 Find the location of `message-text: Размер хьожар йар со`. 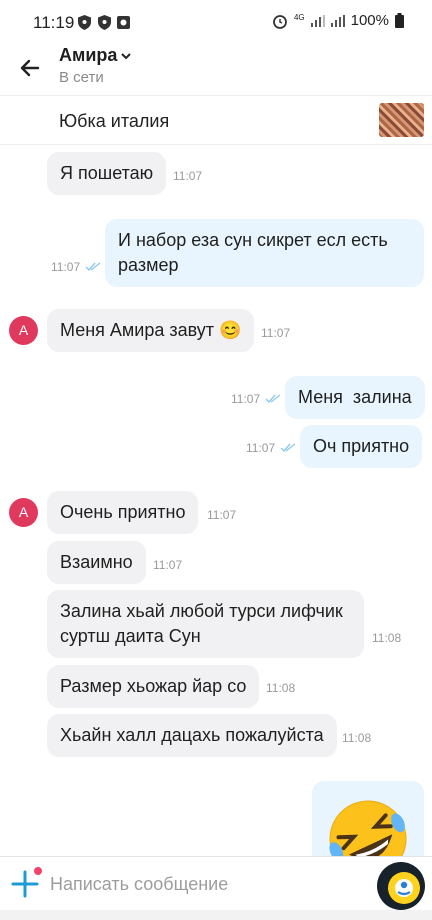

message-text: Размер хьожар йар со is located at coordinates (153, 686).